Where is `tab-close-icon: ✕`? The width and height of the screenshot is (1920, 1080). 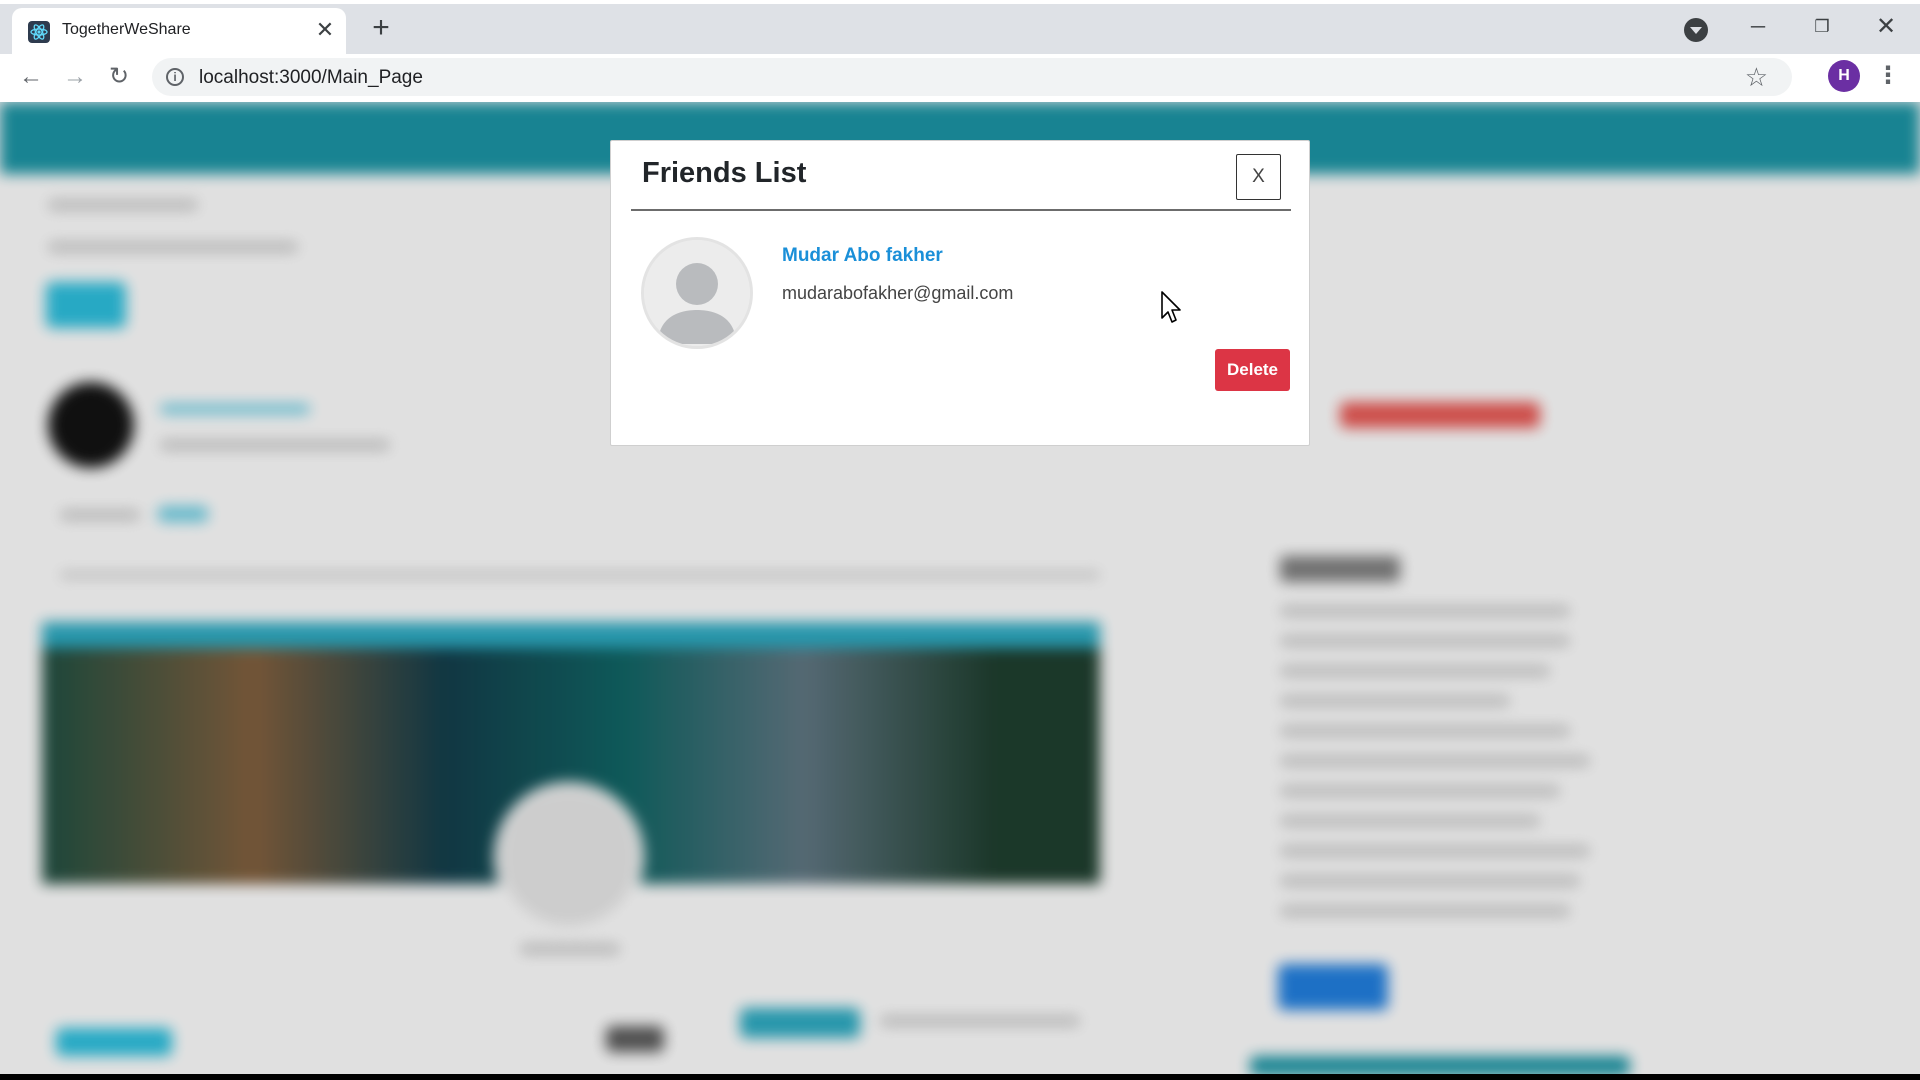 tab-close-icon: ✕ is located at coordinates (325, 30).